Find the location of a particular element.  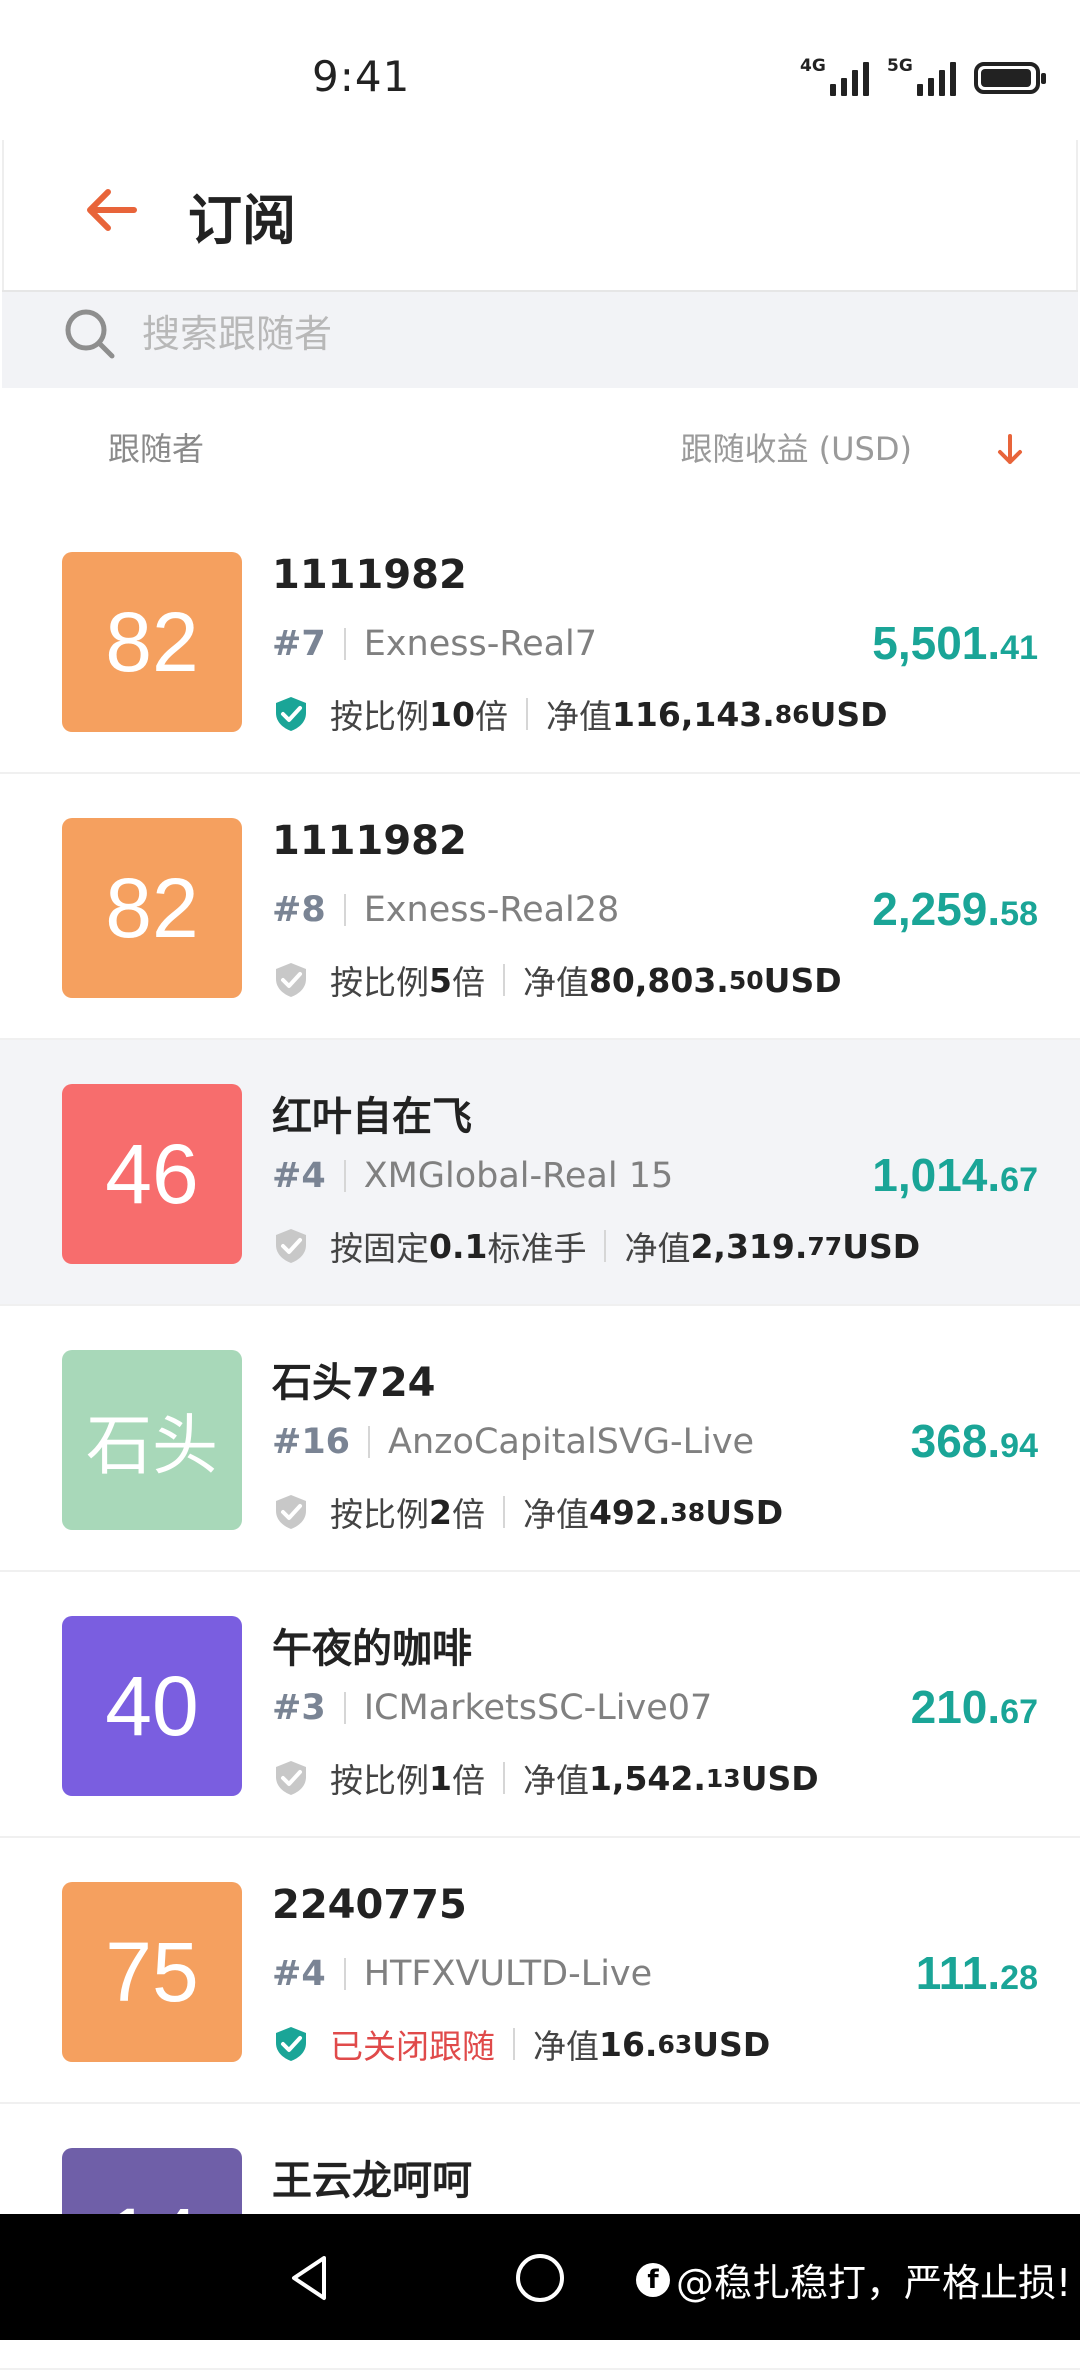

search-input is located at coordinates (542, 334).